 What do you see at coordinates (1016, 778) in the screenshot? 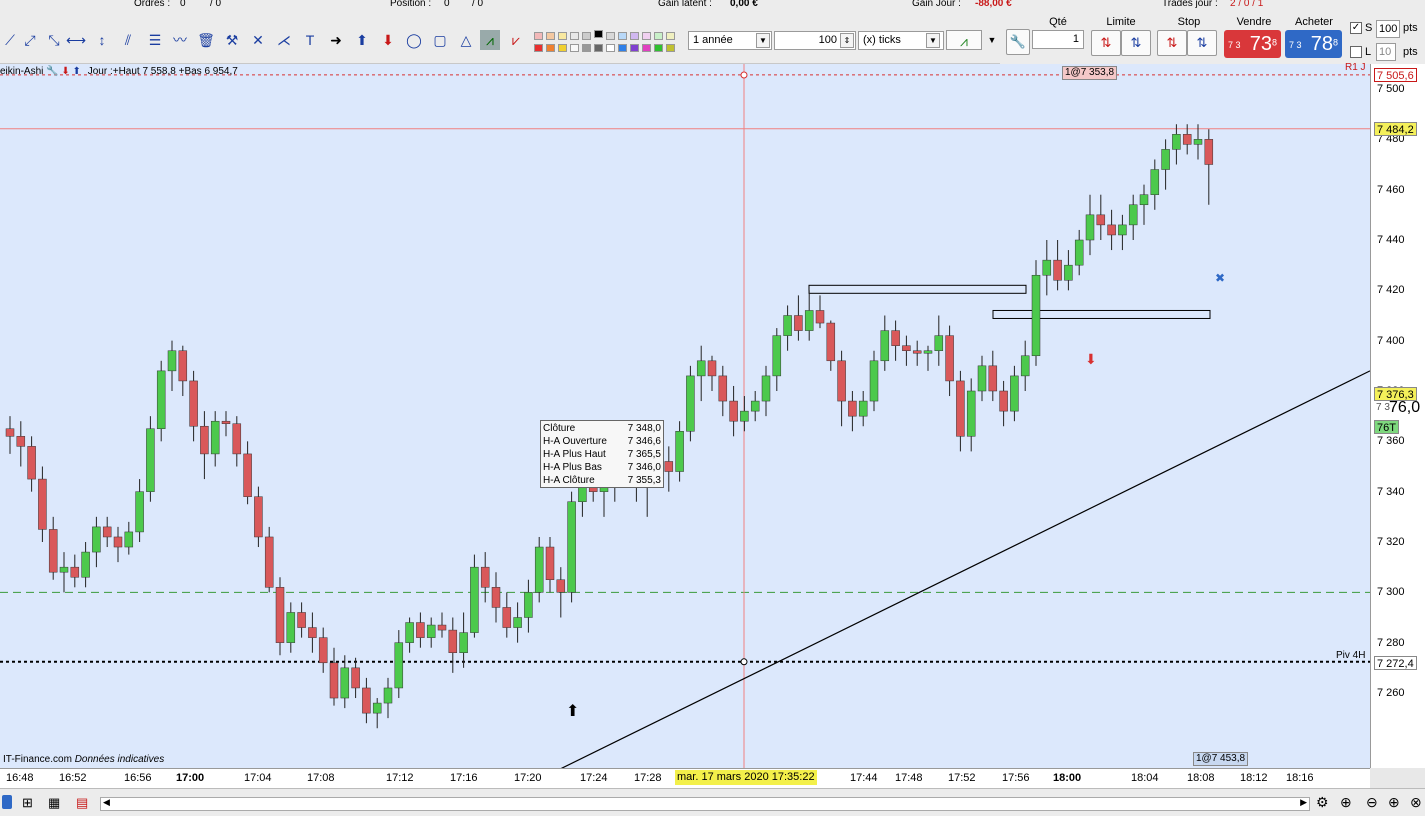
I see `time-tick-label: 17:56` at bounding box center [1016, 778].